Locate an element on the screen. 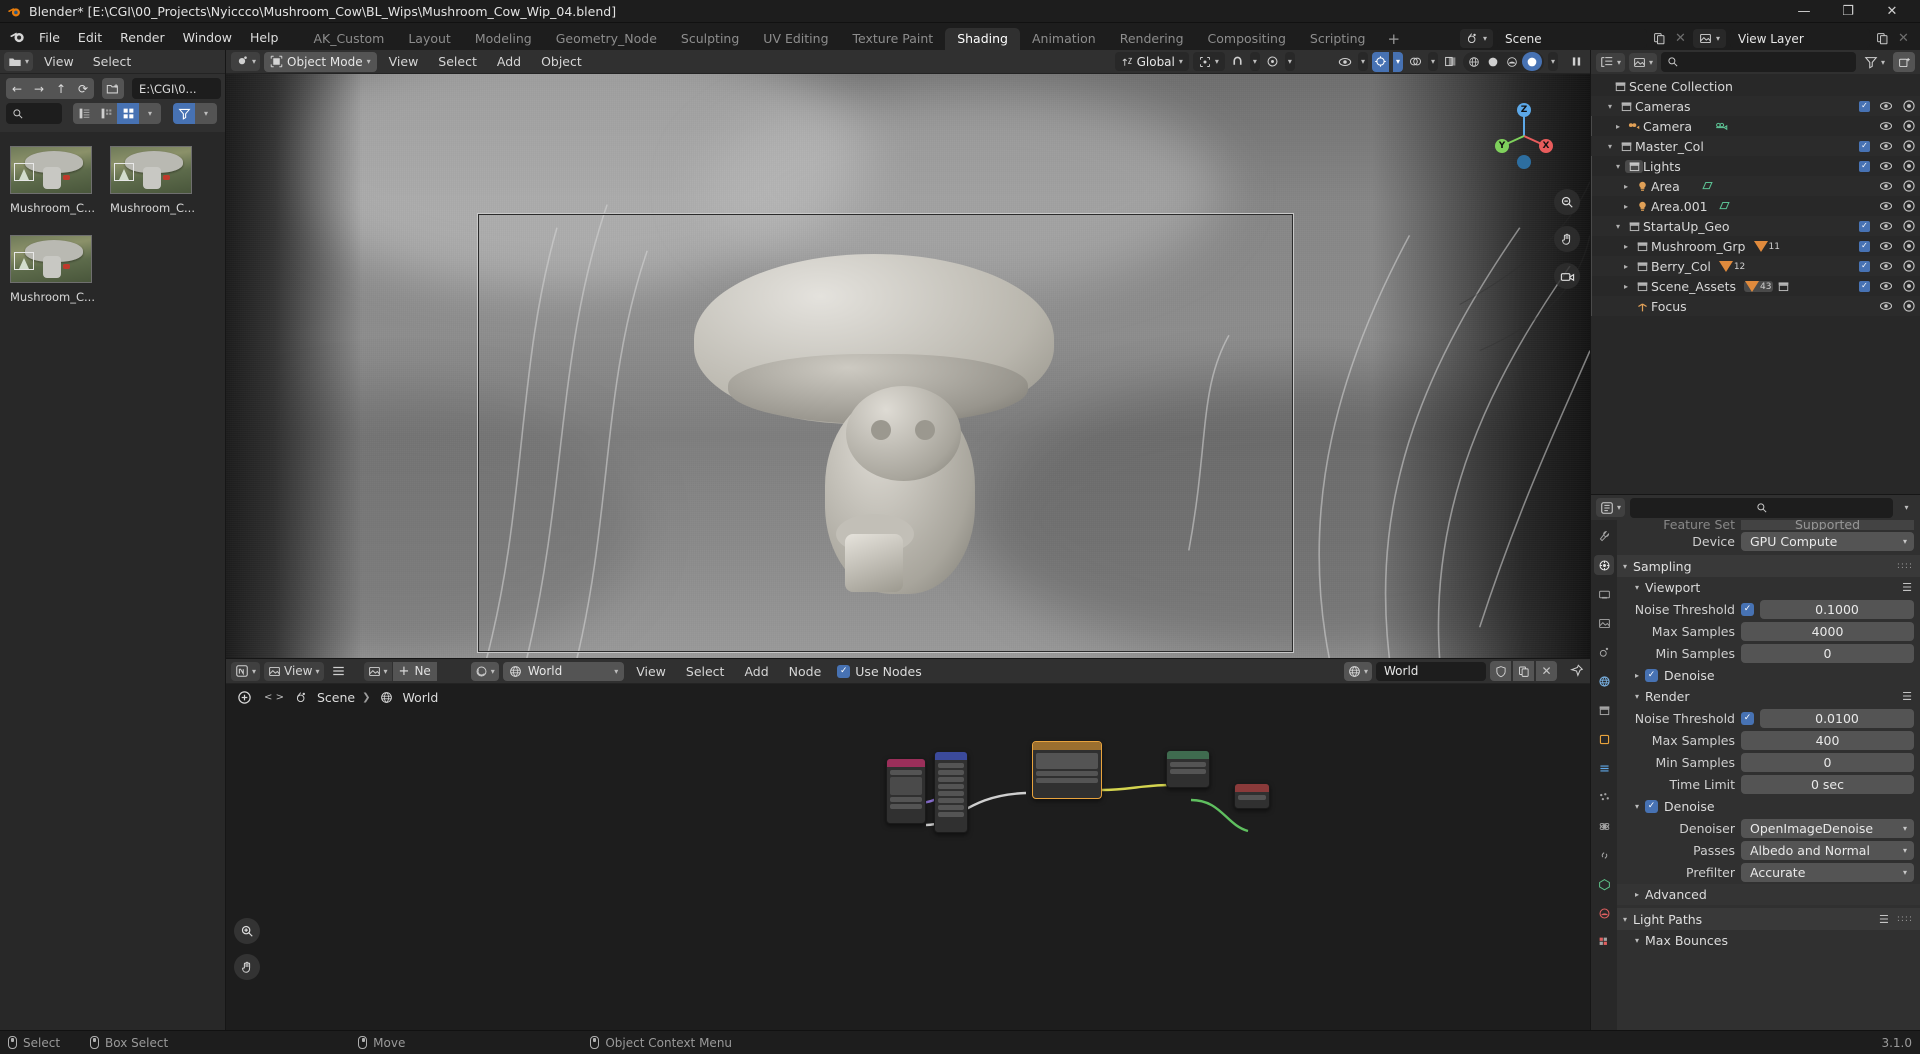 This screenshot has height=1054, width=1920. outliner-row-area-001: ▸ Area.001 is located at coordinates (1755, 206).